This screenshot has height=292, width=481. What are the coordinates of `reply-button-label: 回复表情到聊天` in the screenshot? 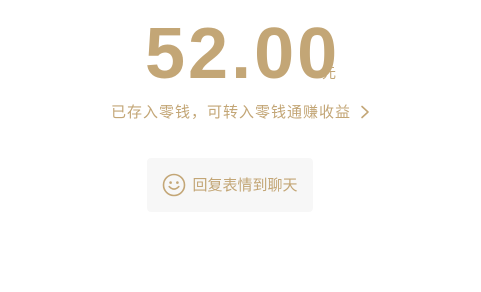 It's located at (245, 185).